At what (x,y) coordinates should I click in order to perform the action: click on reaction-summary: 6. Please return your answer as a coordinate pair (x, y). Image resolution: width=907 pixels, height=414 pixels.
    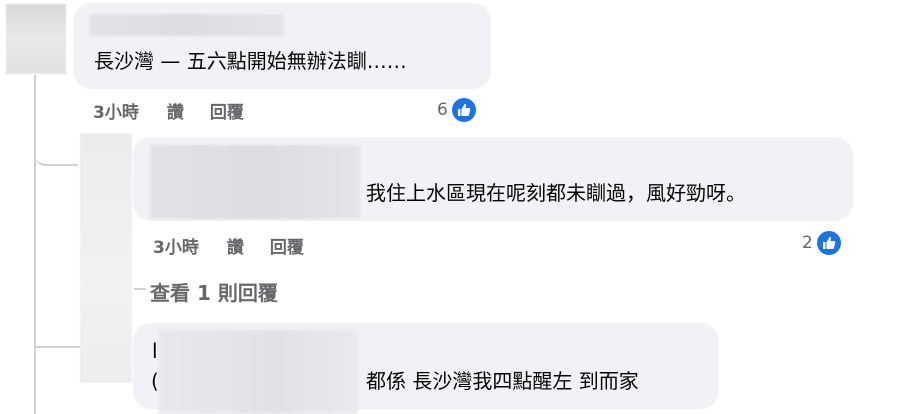
    Looking at the image, I should click on (457, 110).